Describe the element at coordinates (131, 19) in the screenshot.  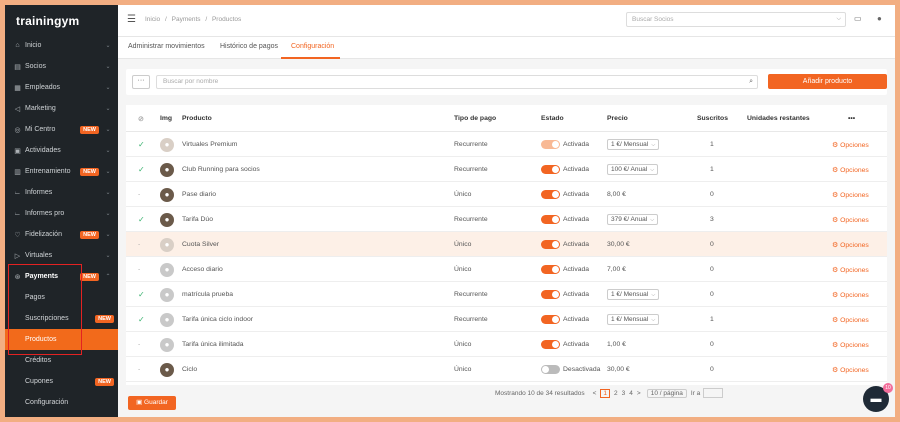
I see `menu-toggle-icon: ☰` at that location.